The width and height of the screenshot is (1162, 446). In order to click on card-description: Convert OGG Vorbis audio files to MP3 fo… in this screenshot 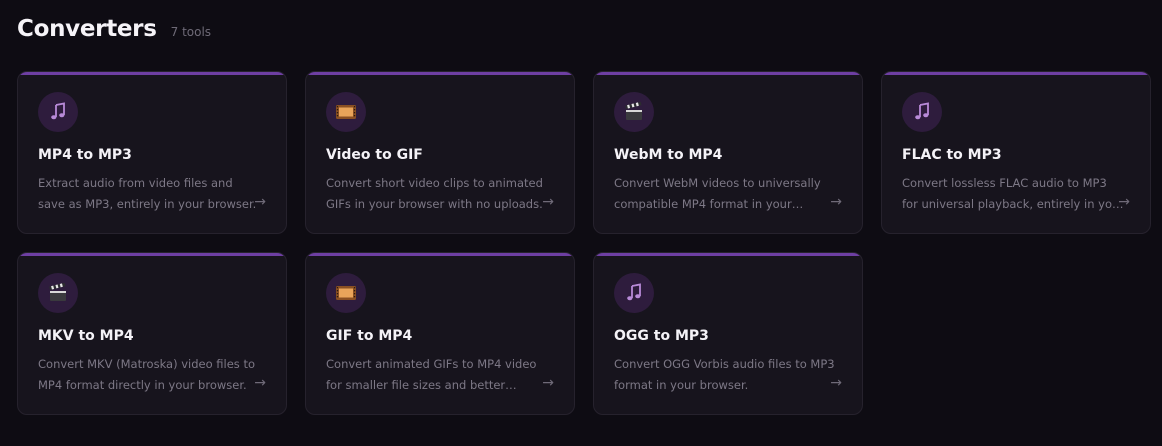, I will do `click(724, 374)`.